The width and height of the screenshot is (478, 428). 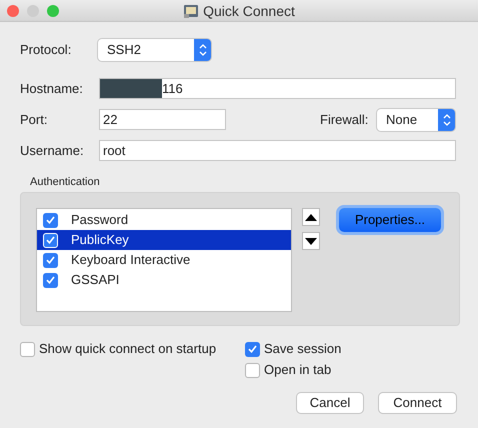 I want to click on checkbox-label: Open in tab, so click(x=298, y=370).